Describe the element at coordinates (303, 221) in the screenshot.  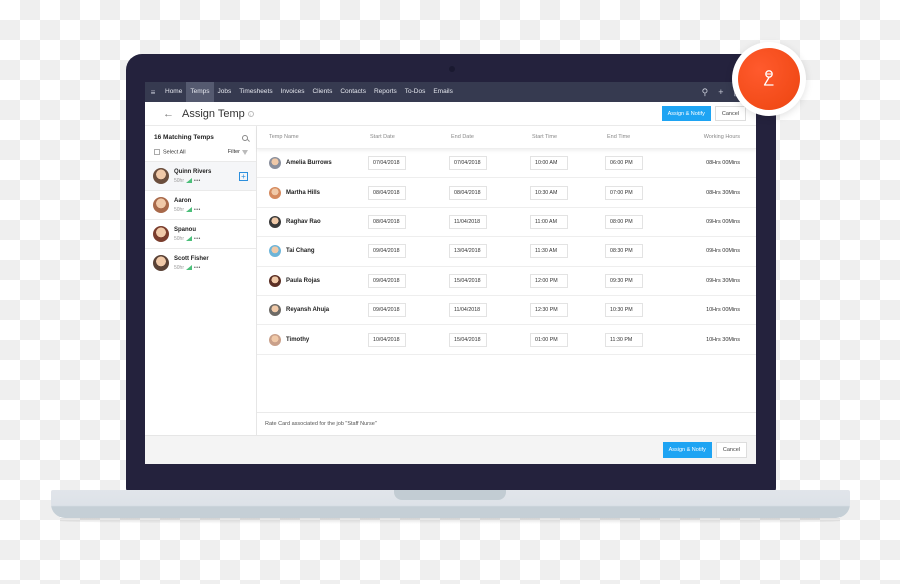
I see `temp-name: Raghav Rao` at that location.